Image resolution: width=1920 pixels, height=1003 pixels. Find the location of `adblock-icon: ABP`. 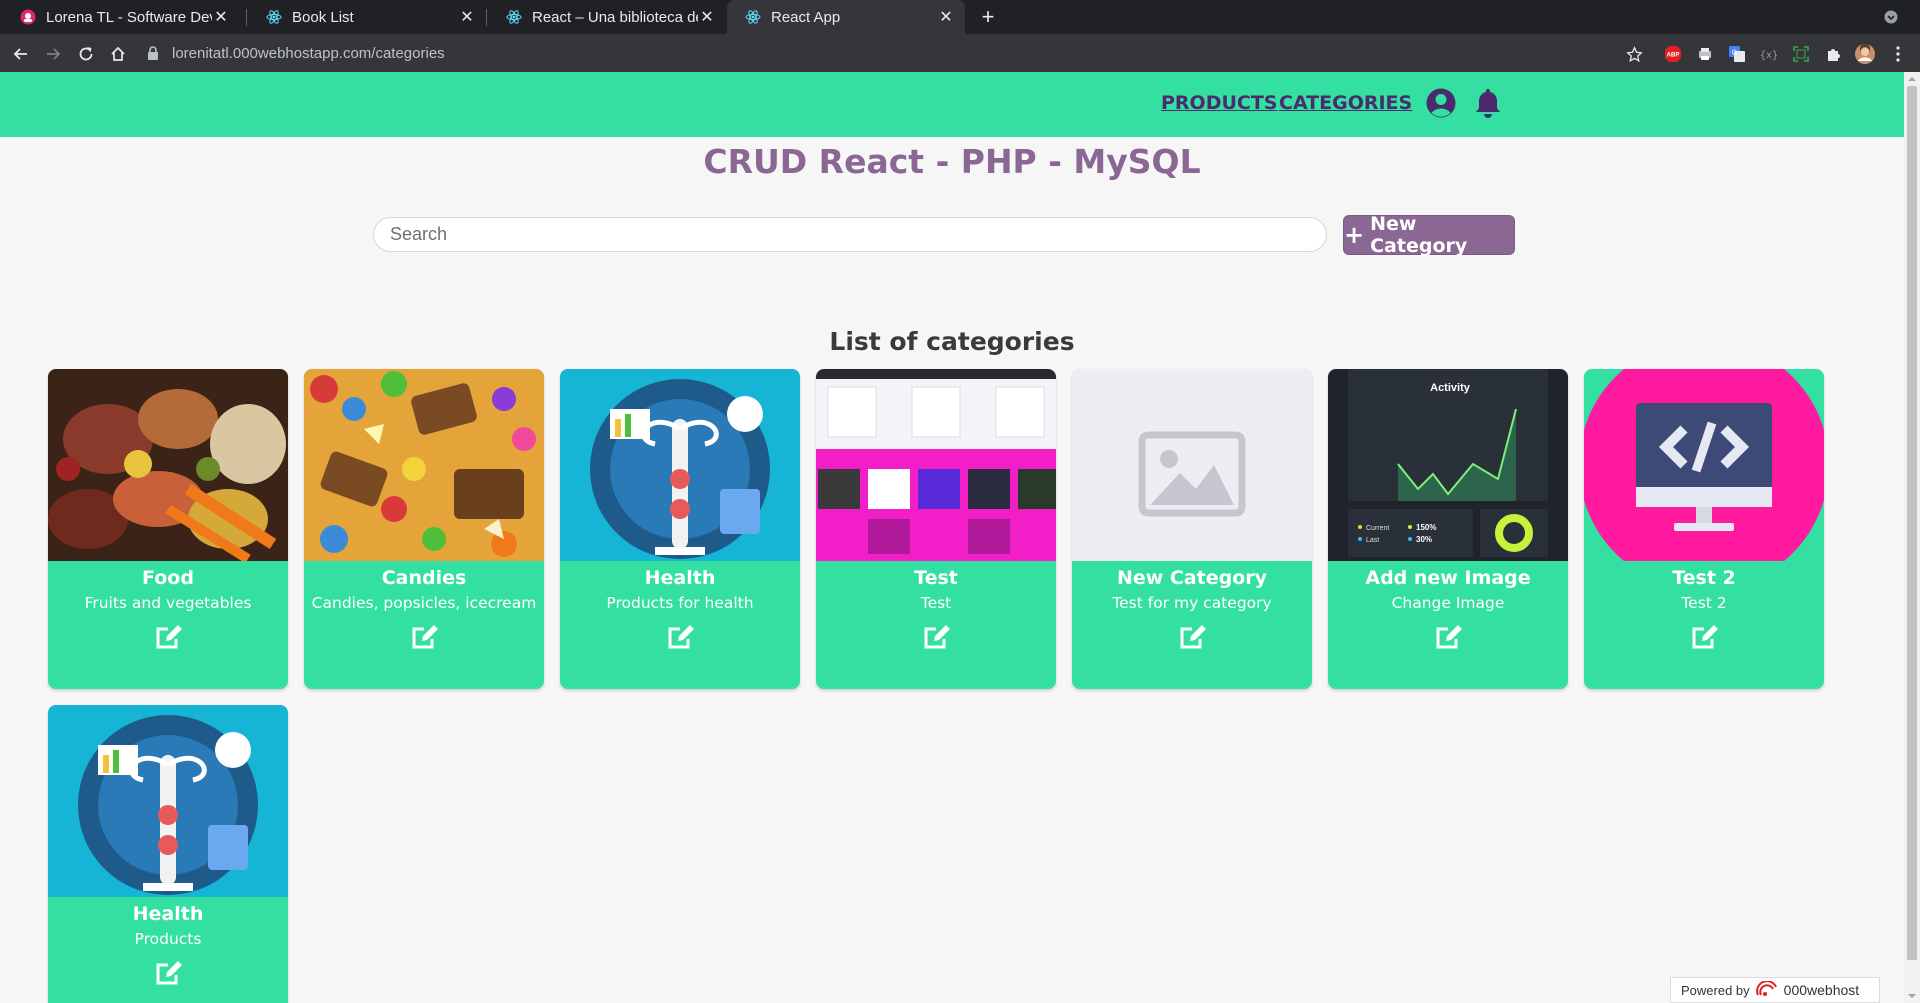

adblock-icon: ABP is located at coordinates (1673, 54).